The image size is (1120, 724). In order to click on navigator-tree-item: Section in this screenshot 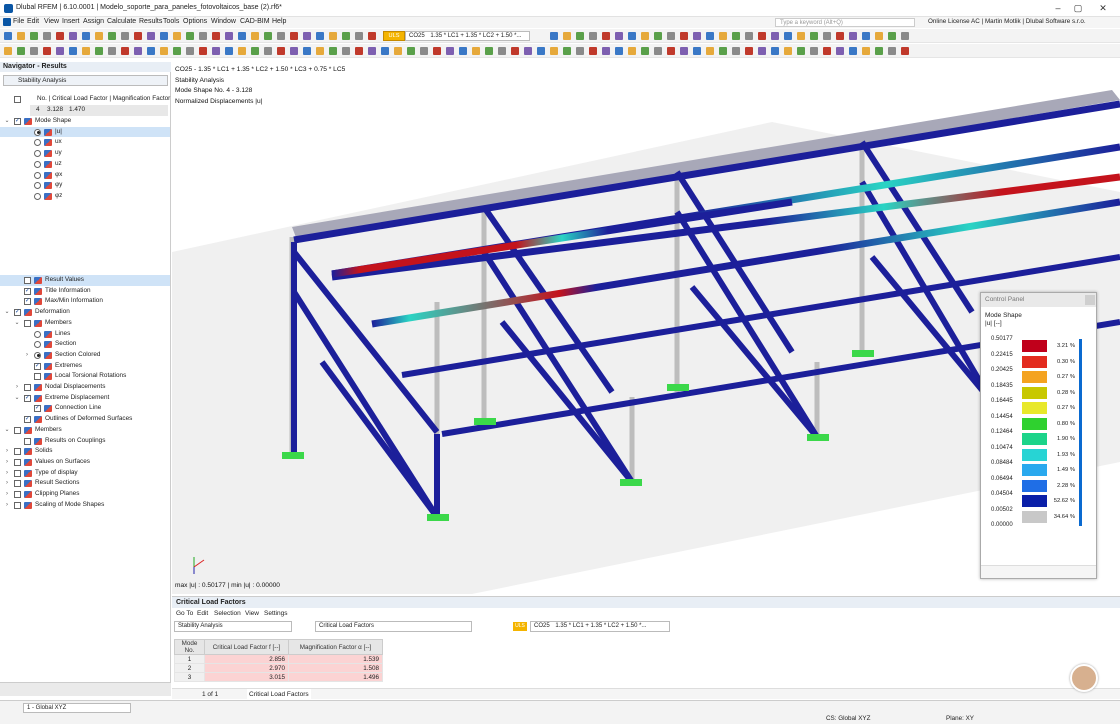, I will do `click(85, 344)`.